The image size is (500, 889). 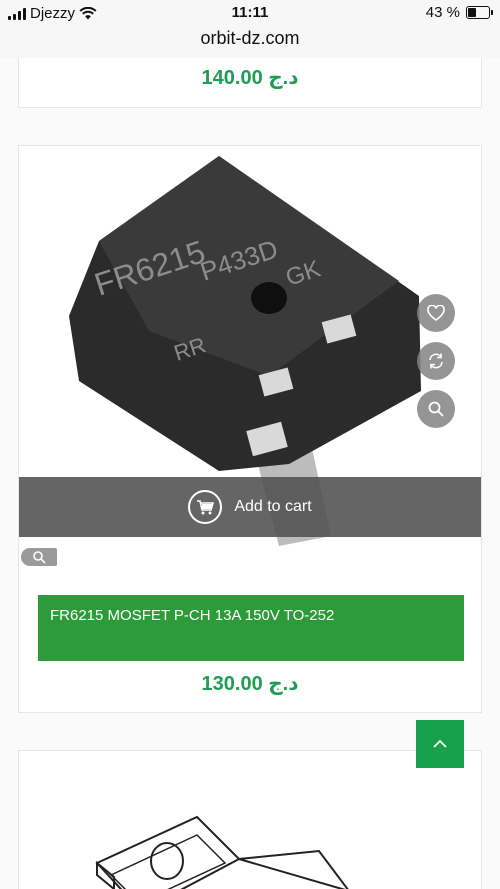 I want to click on heart-icon, so click(x=436, y=313).